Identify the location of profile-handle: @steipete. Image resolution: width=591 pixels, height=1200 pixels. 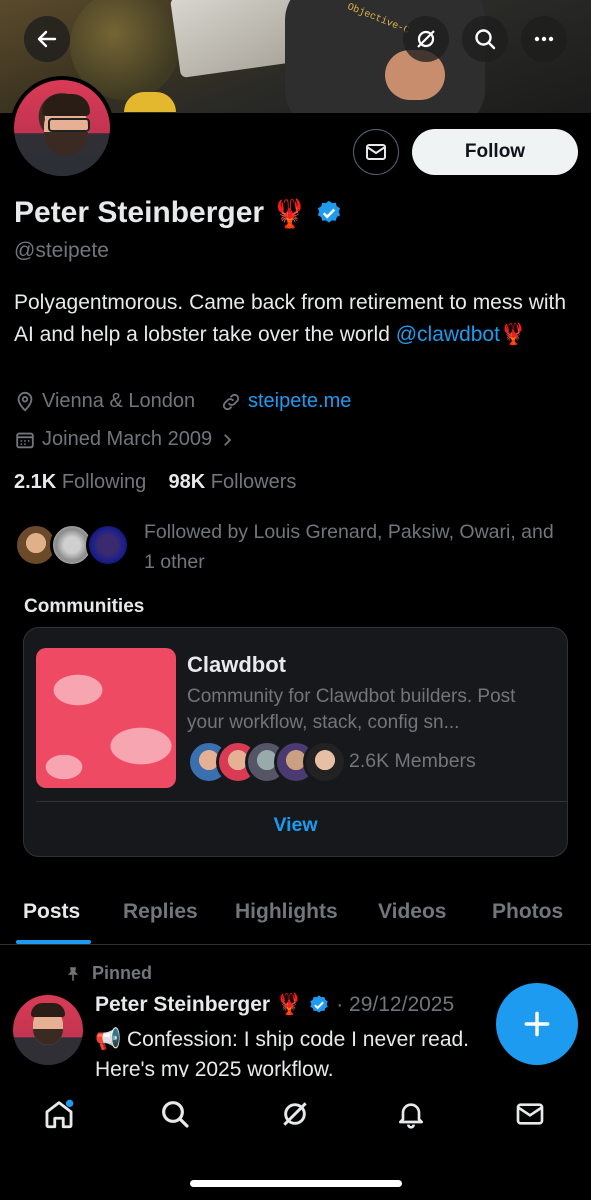
(61, 250).